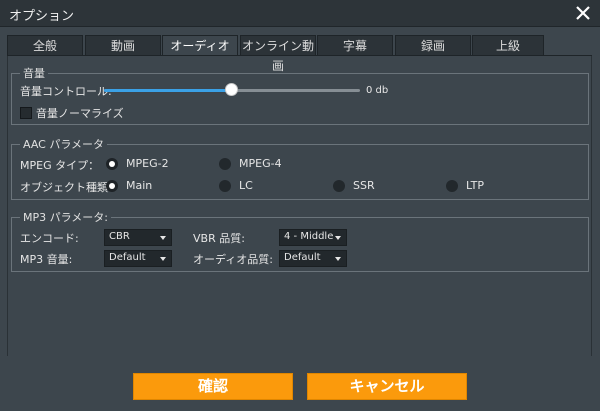 Image resolution: width=600 pixels, height=411 pixels. Describe the element at coordinates (139, 185) in the screenshot. I see `radio-object-main-label: Main` at that location.